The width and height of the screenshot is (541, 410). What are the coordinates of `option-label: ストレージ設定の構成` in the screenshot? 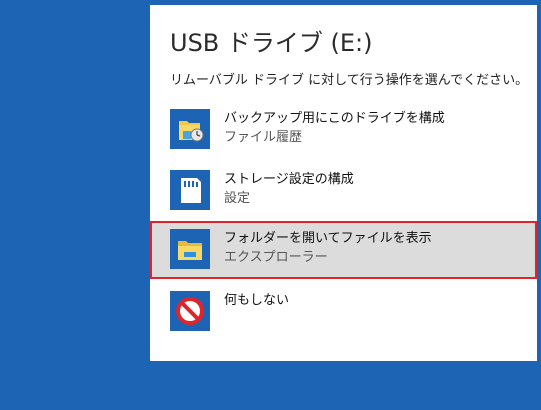 It's located at (289, 179).